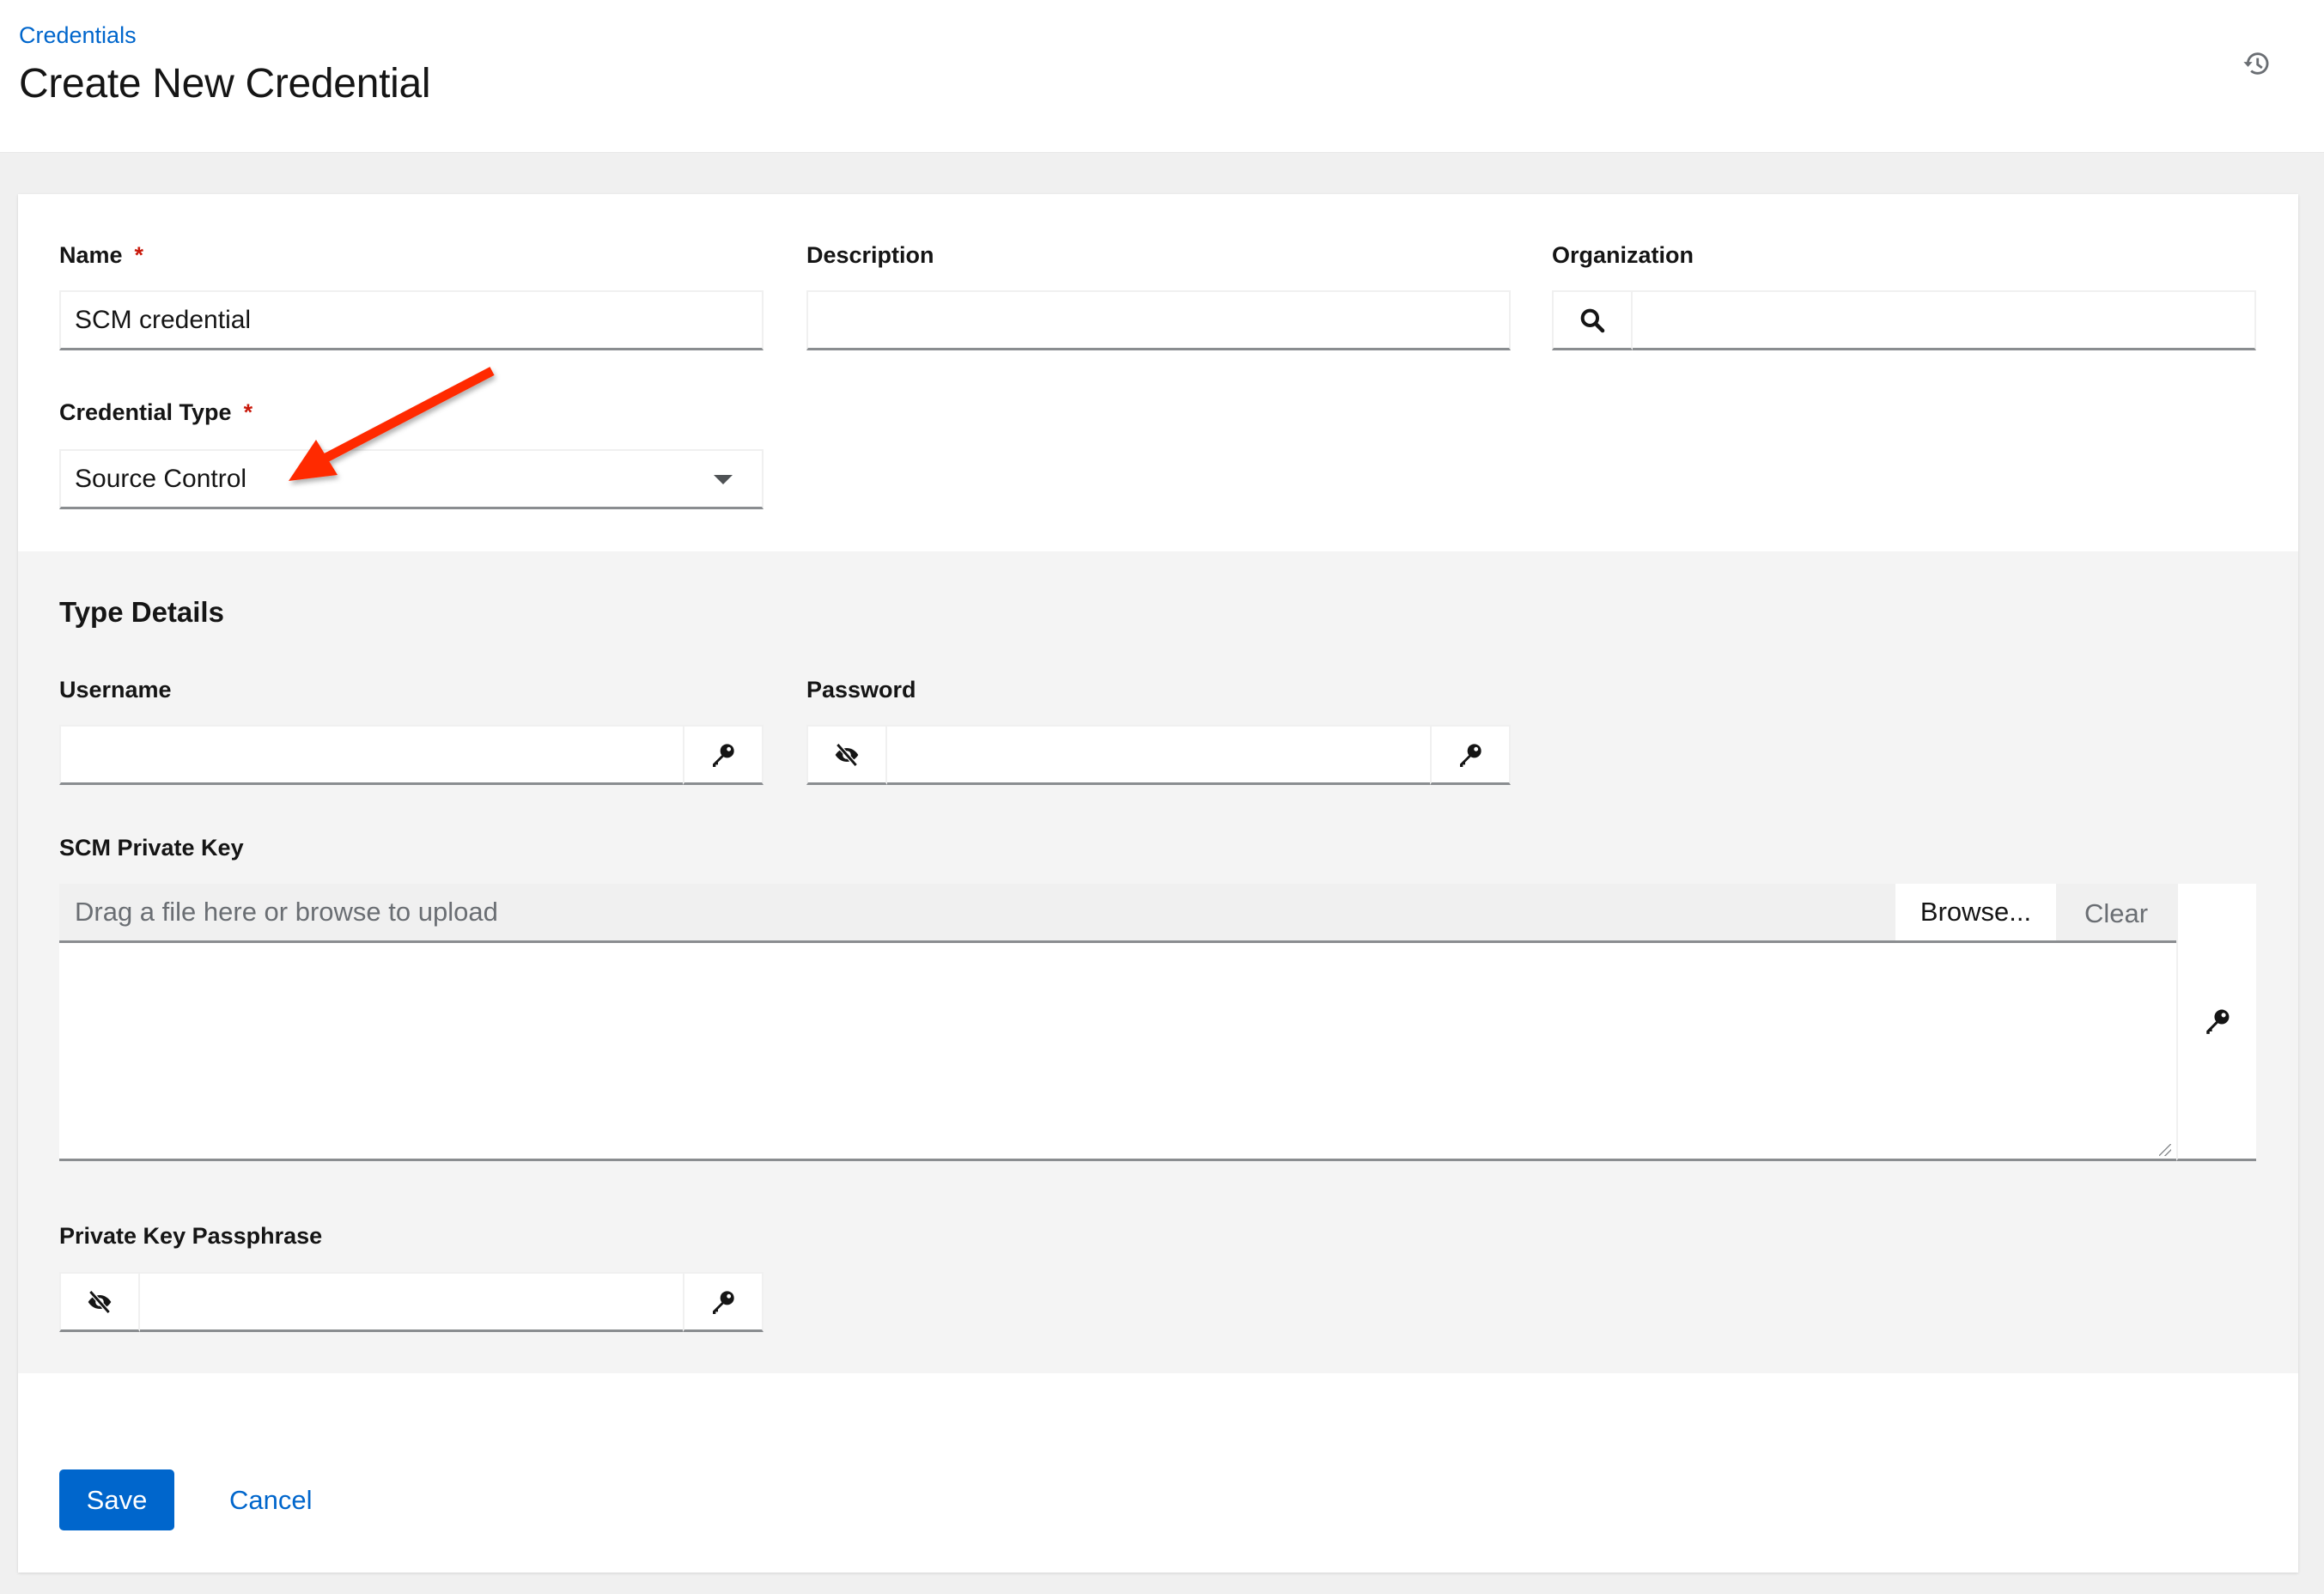  What do you see at coordinates (1118, 913) in the screenshot?
I see `file-upload-header: Drag a file here or browse to upload` at bounding box center [1118, 913].